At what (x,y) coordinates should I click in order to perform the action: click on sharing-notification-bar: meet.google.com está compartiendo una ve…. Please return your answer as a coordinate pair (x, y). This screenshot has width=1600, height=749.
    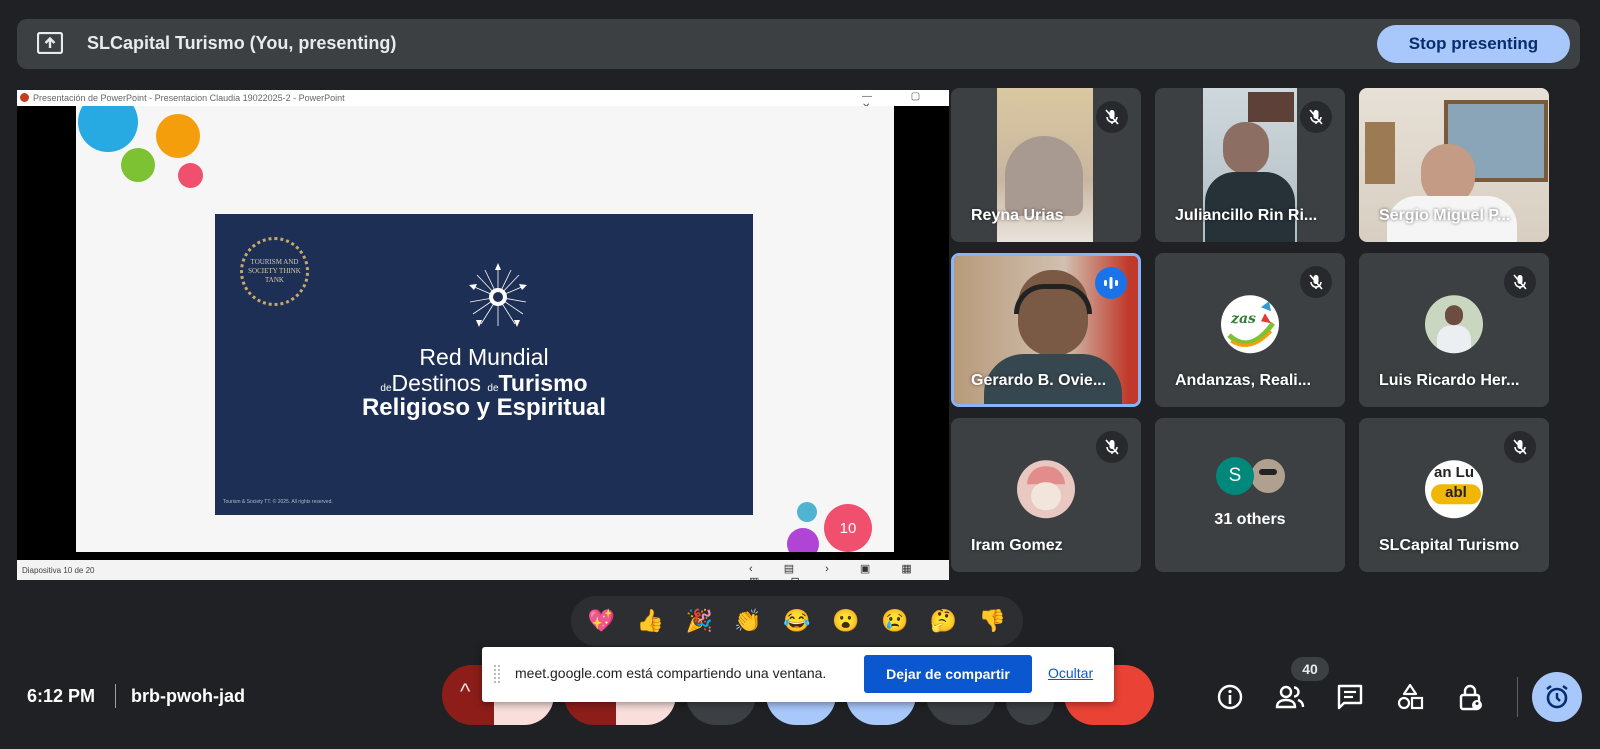
    Looking at the image, I should click on (798, 674).